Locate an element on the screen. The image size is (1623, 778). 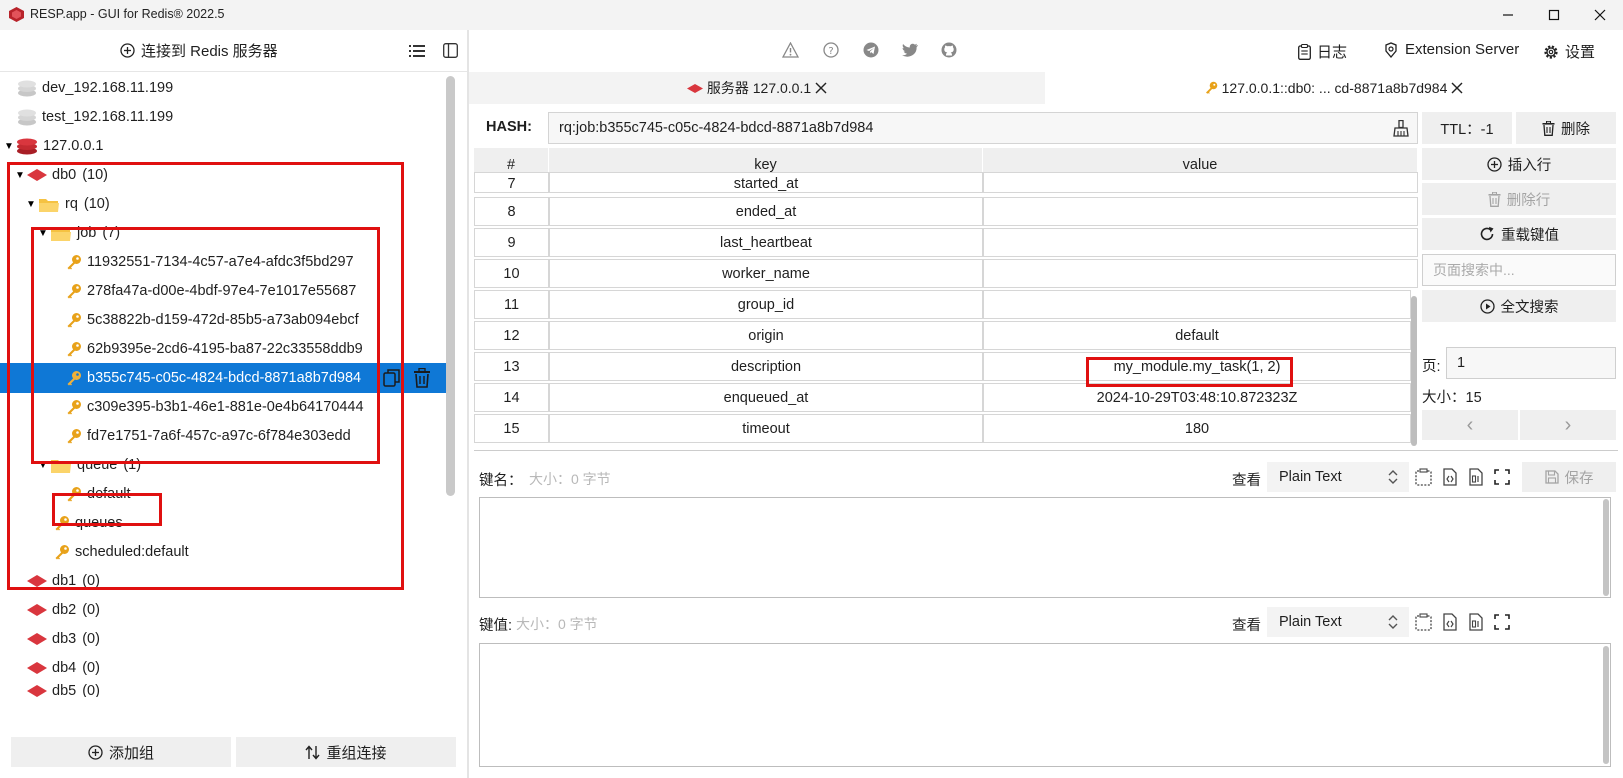
table-cell-key: description is located at coordinates (766, 366).